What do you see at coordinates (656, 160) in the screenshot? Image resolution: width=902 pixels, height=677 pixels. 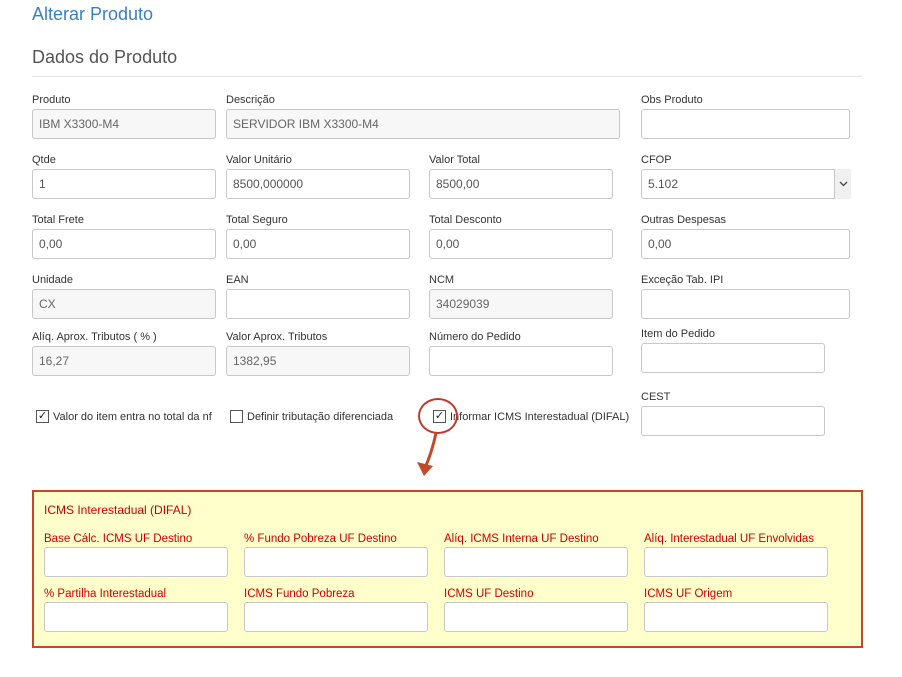 I see `cfop-label: CFOP` at bounding box center [656, 160].